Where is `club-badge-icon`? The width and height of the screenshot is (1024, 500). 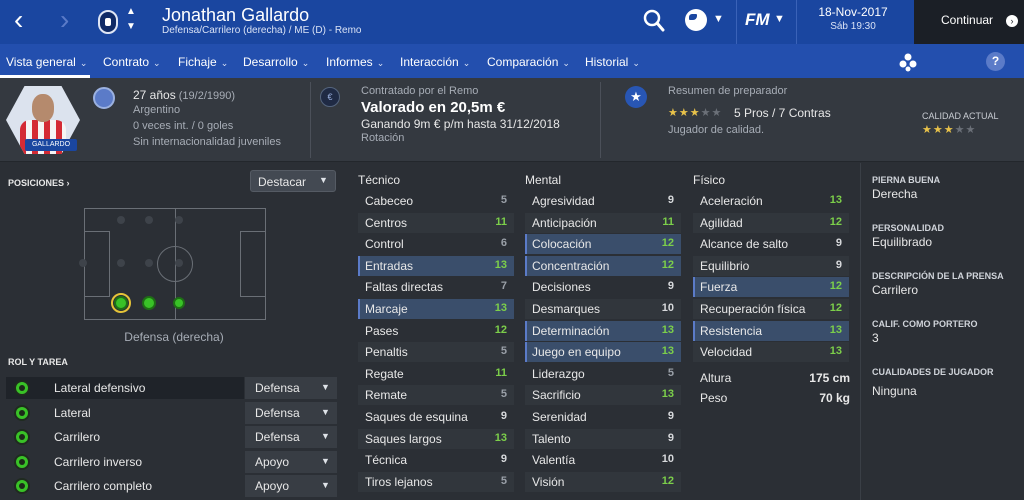 club-badge-icon is located at coordinates (108, 22).